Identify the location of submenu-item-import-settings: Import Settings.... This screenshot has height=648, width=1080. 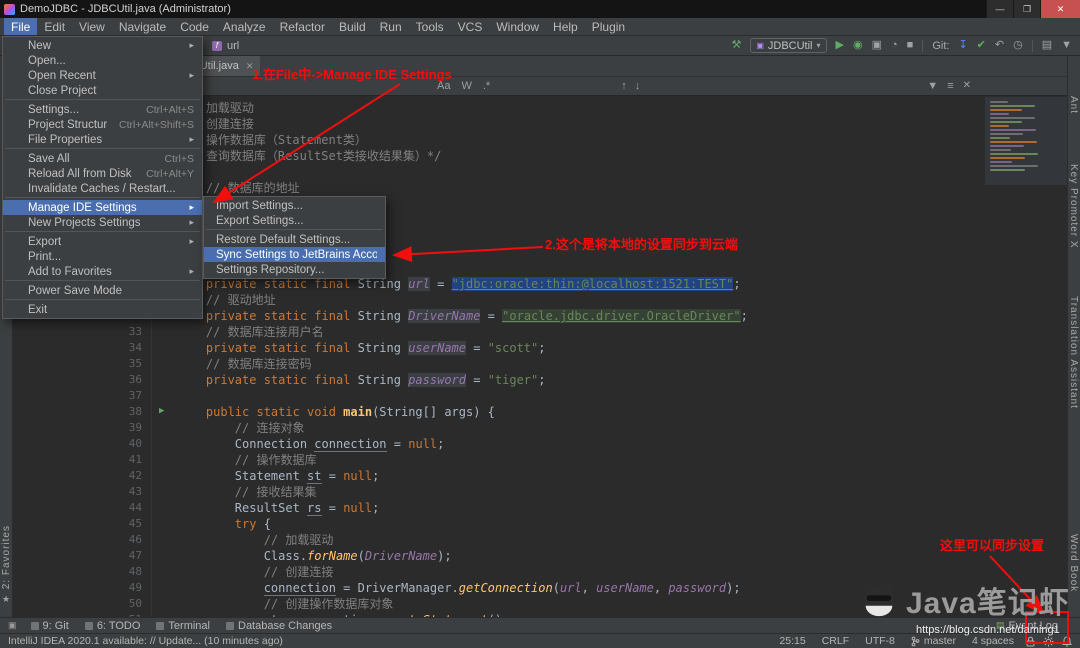
(294, 205).